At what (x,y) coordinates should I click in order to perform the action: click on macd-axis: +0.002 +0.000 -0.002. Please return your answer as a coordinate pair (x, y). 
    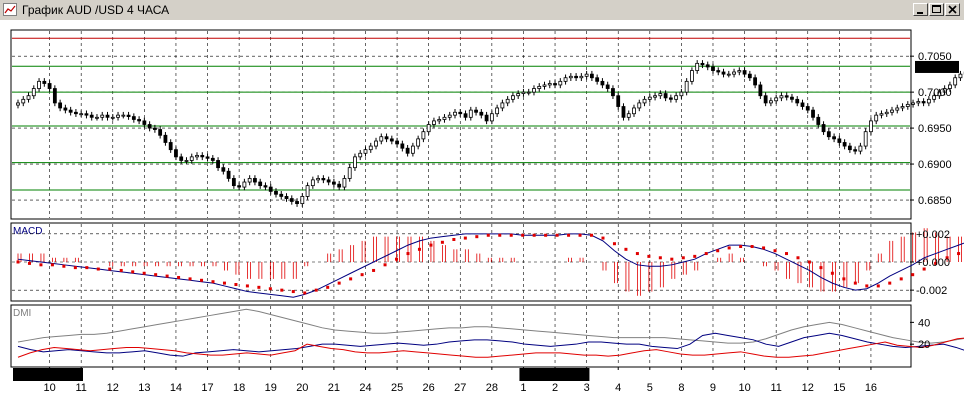
    Looking at the image, I should click on (930, 263).